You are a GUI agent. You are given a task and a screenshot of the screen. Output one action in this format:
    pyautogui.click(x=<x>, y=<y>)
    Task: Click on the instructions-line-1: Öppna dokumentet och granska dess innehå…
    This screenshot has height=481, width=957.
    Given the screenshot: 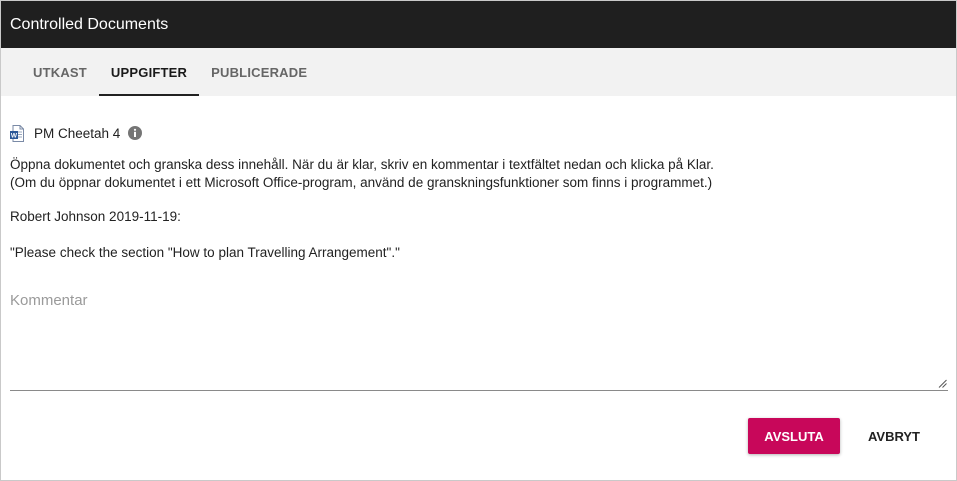 What is the action you would take?
    pyautogui.click(x=362, y=164)
    